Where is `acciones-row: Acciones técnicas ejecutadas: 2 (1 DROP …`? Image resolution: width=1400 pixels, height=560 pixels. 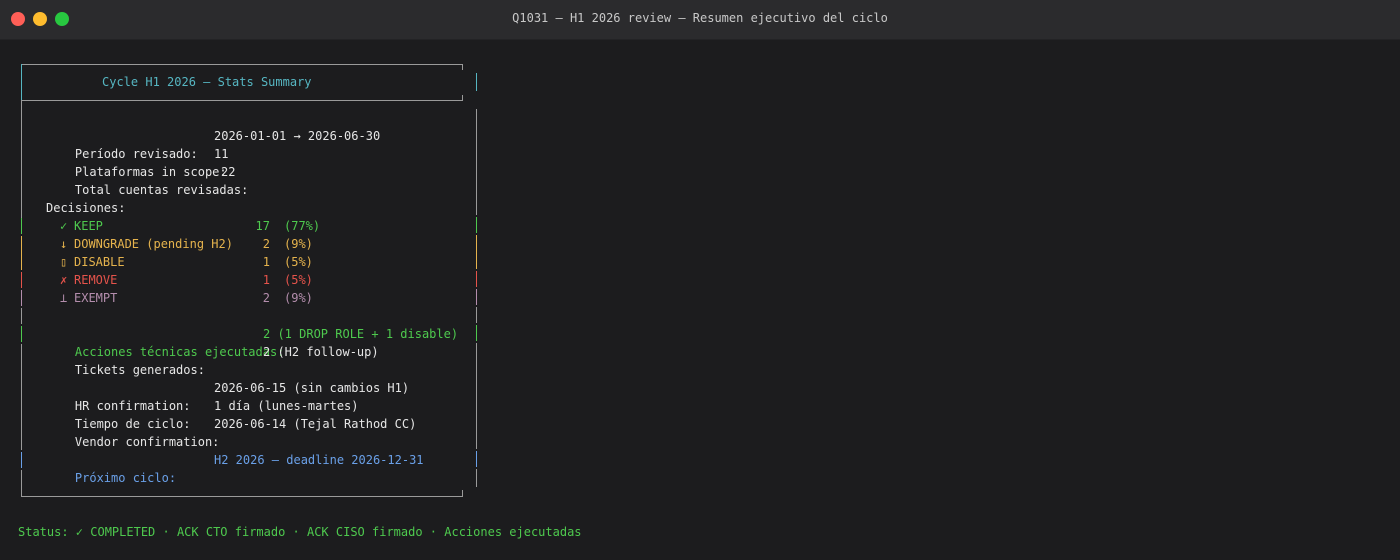 acciones-row: Acciones técnicas ejecutadas: 2 (1 DROP … is located at coordinates (252, 342).